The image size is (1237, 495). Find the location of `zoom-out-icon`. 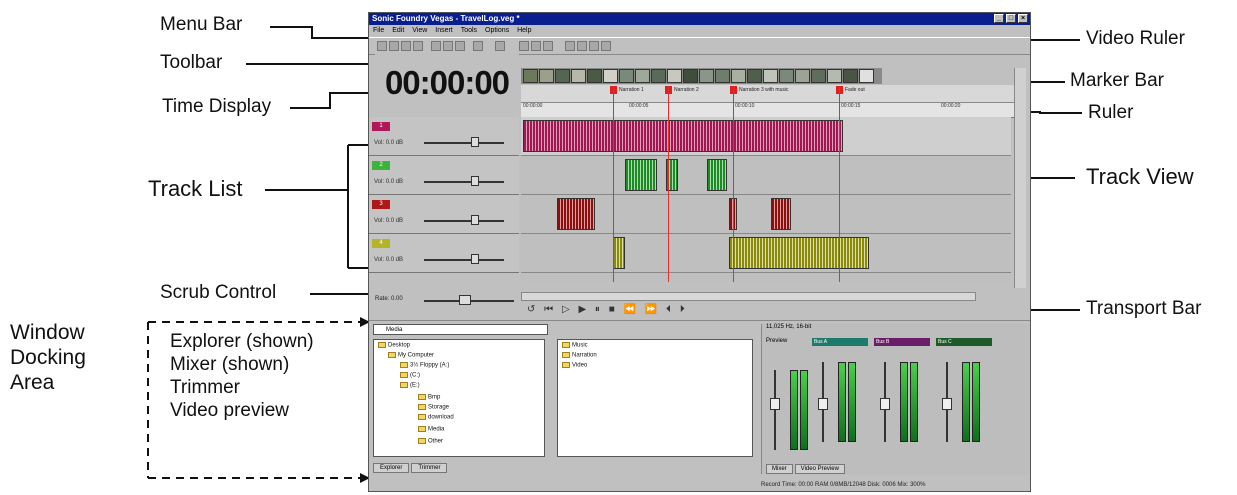

zoom-out-icon is located at coordinates (606, 46).